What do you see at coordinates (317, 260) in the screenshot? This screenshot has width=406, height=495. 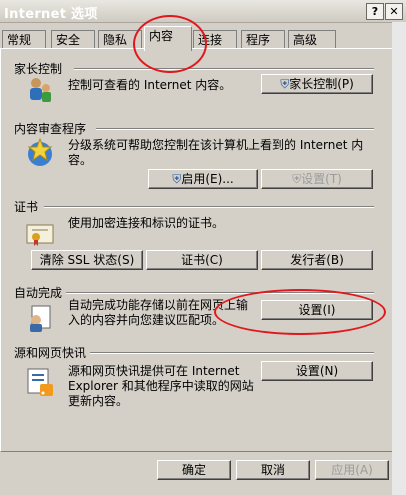 I see `publishers-button: 发行者(B)` at bounding box center [317, 260].